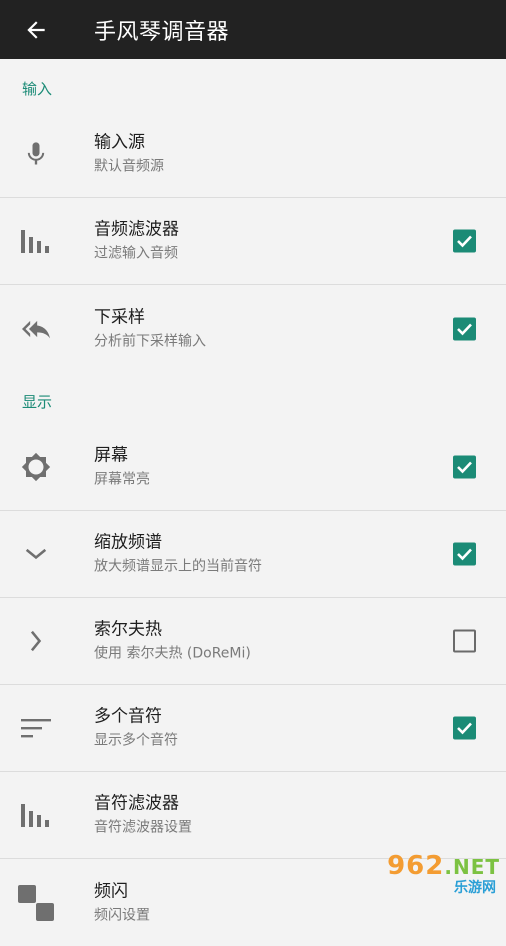 This screenshot has width=506, height=946. I want to click on section-header-input: 输入, so click(37, 89).